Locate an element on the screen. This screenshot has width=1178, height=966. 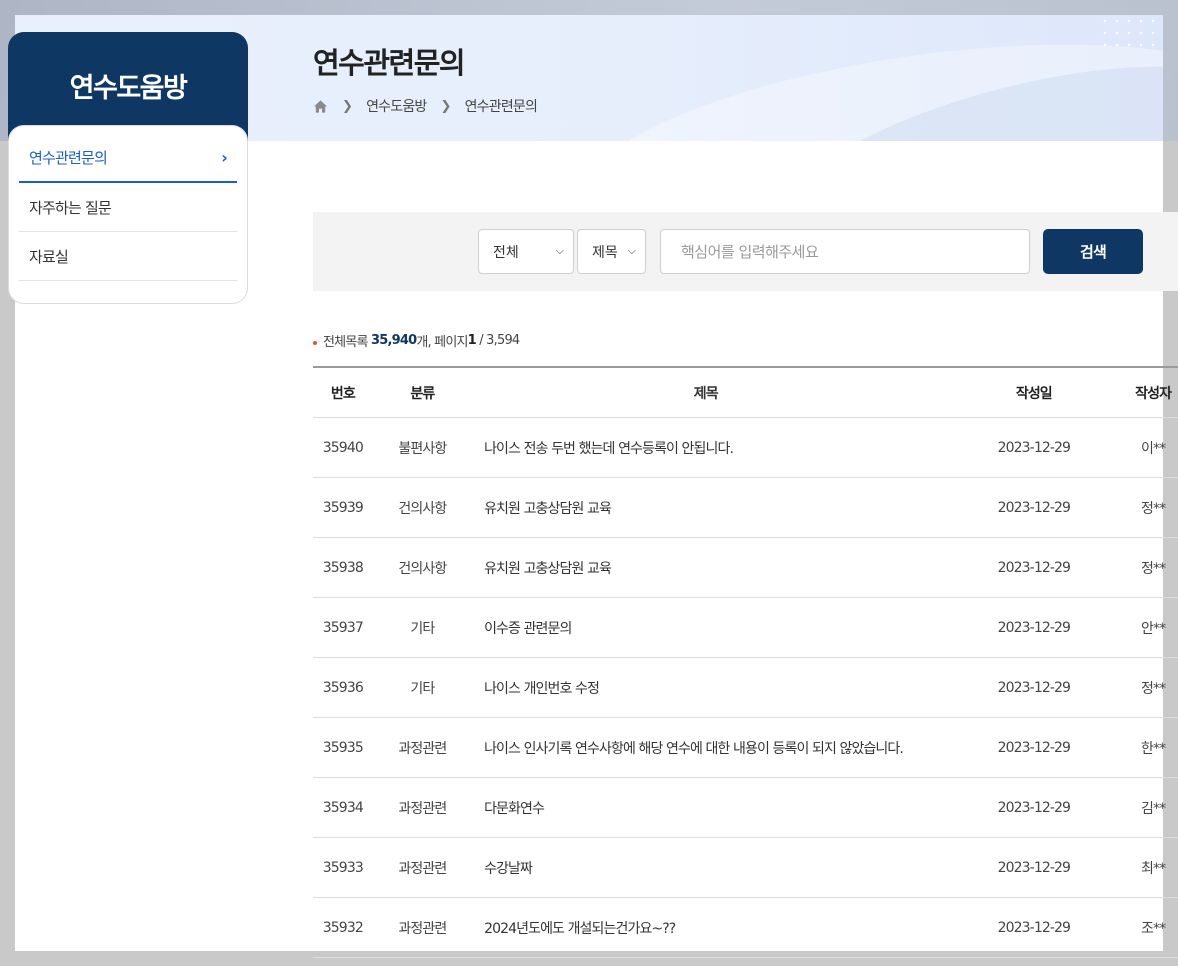
sidebar-item-inquiry: 연수관련문의 › is located at coordinates (128, 158).